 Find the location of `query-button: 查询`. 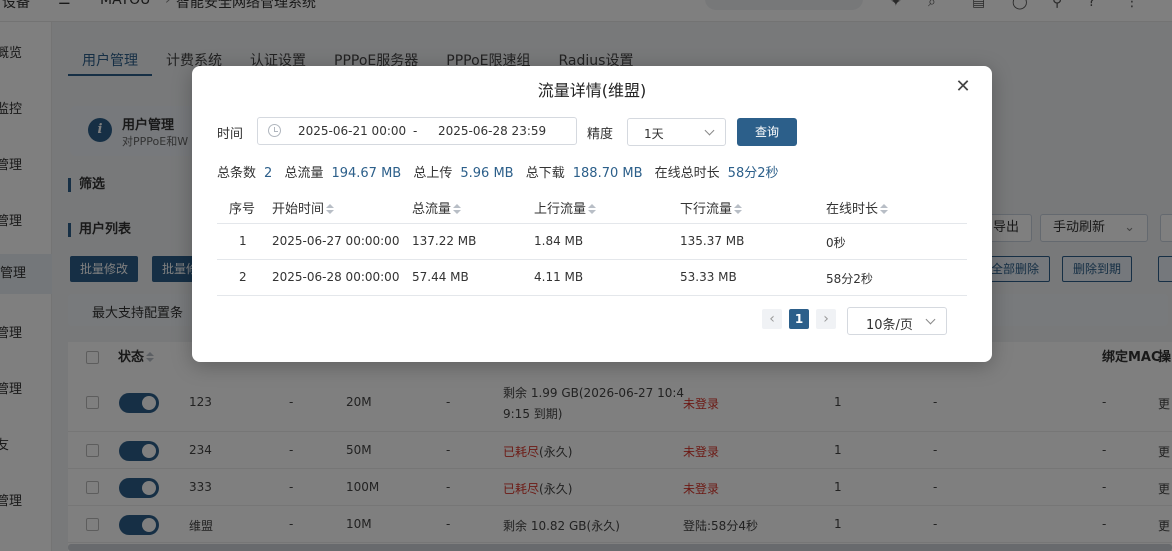

query-button: 查询 is located at coordinates (767, 132).